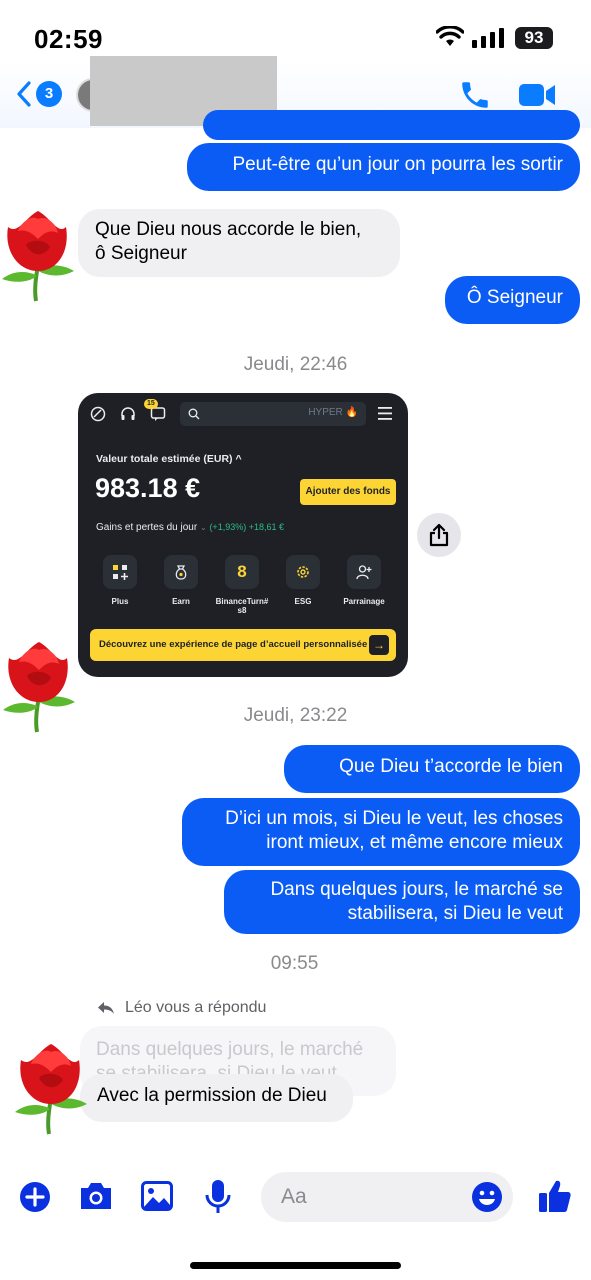 This screenshot has height=1280, width=591. What do you see at coordinates (555, 1196) in the screenshot?
I see `thumbs-up-icon` at bounding box center [555, 1196].